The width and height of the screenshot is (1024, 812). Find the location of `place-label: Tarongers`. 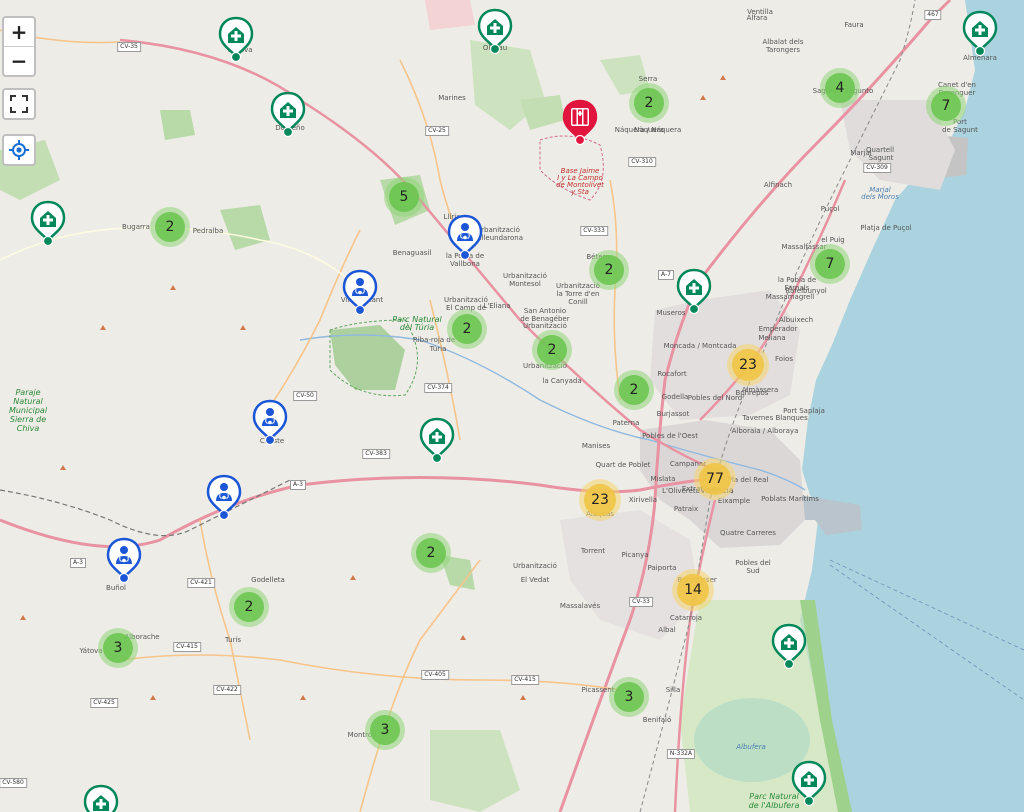

place-label: Tarongers is located at coordinates (783, 50).